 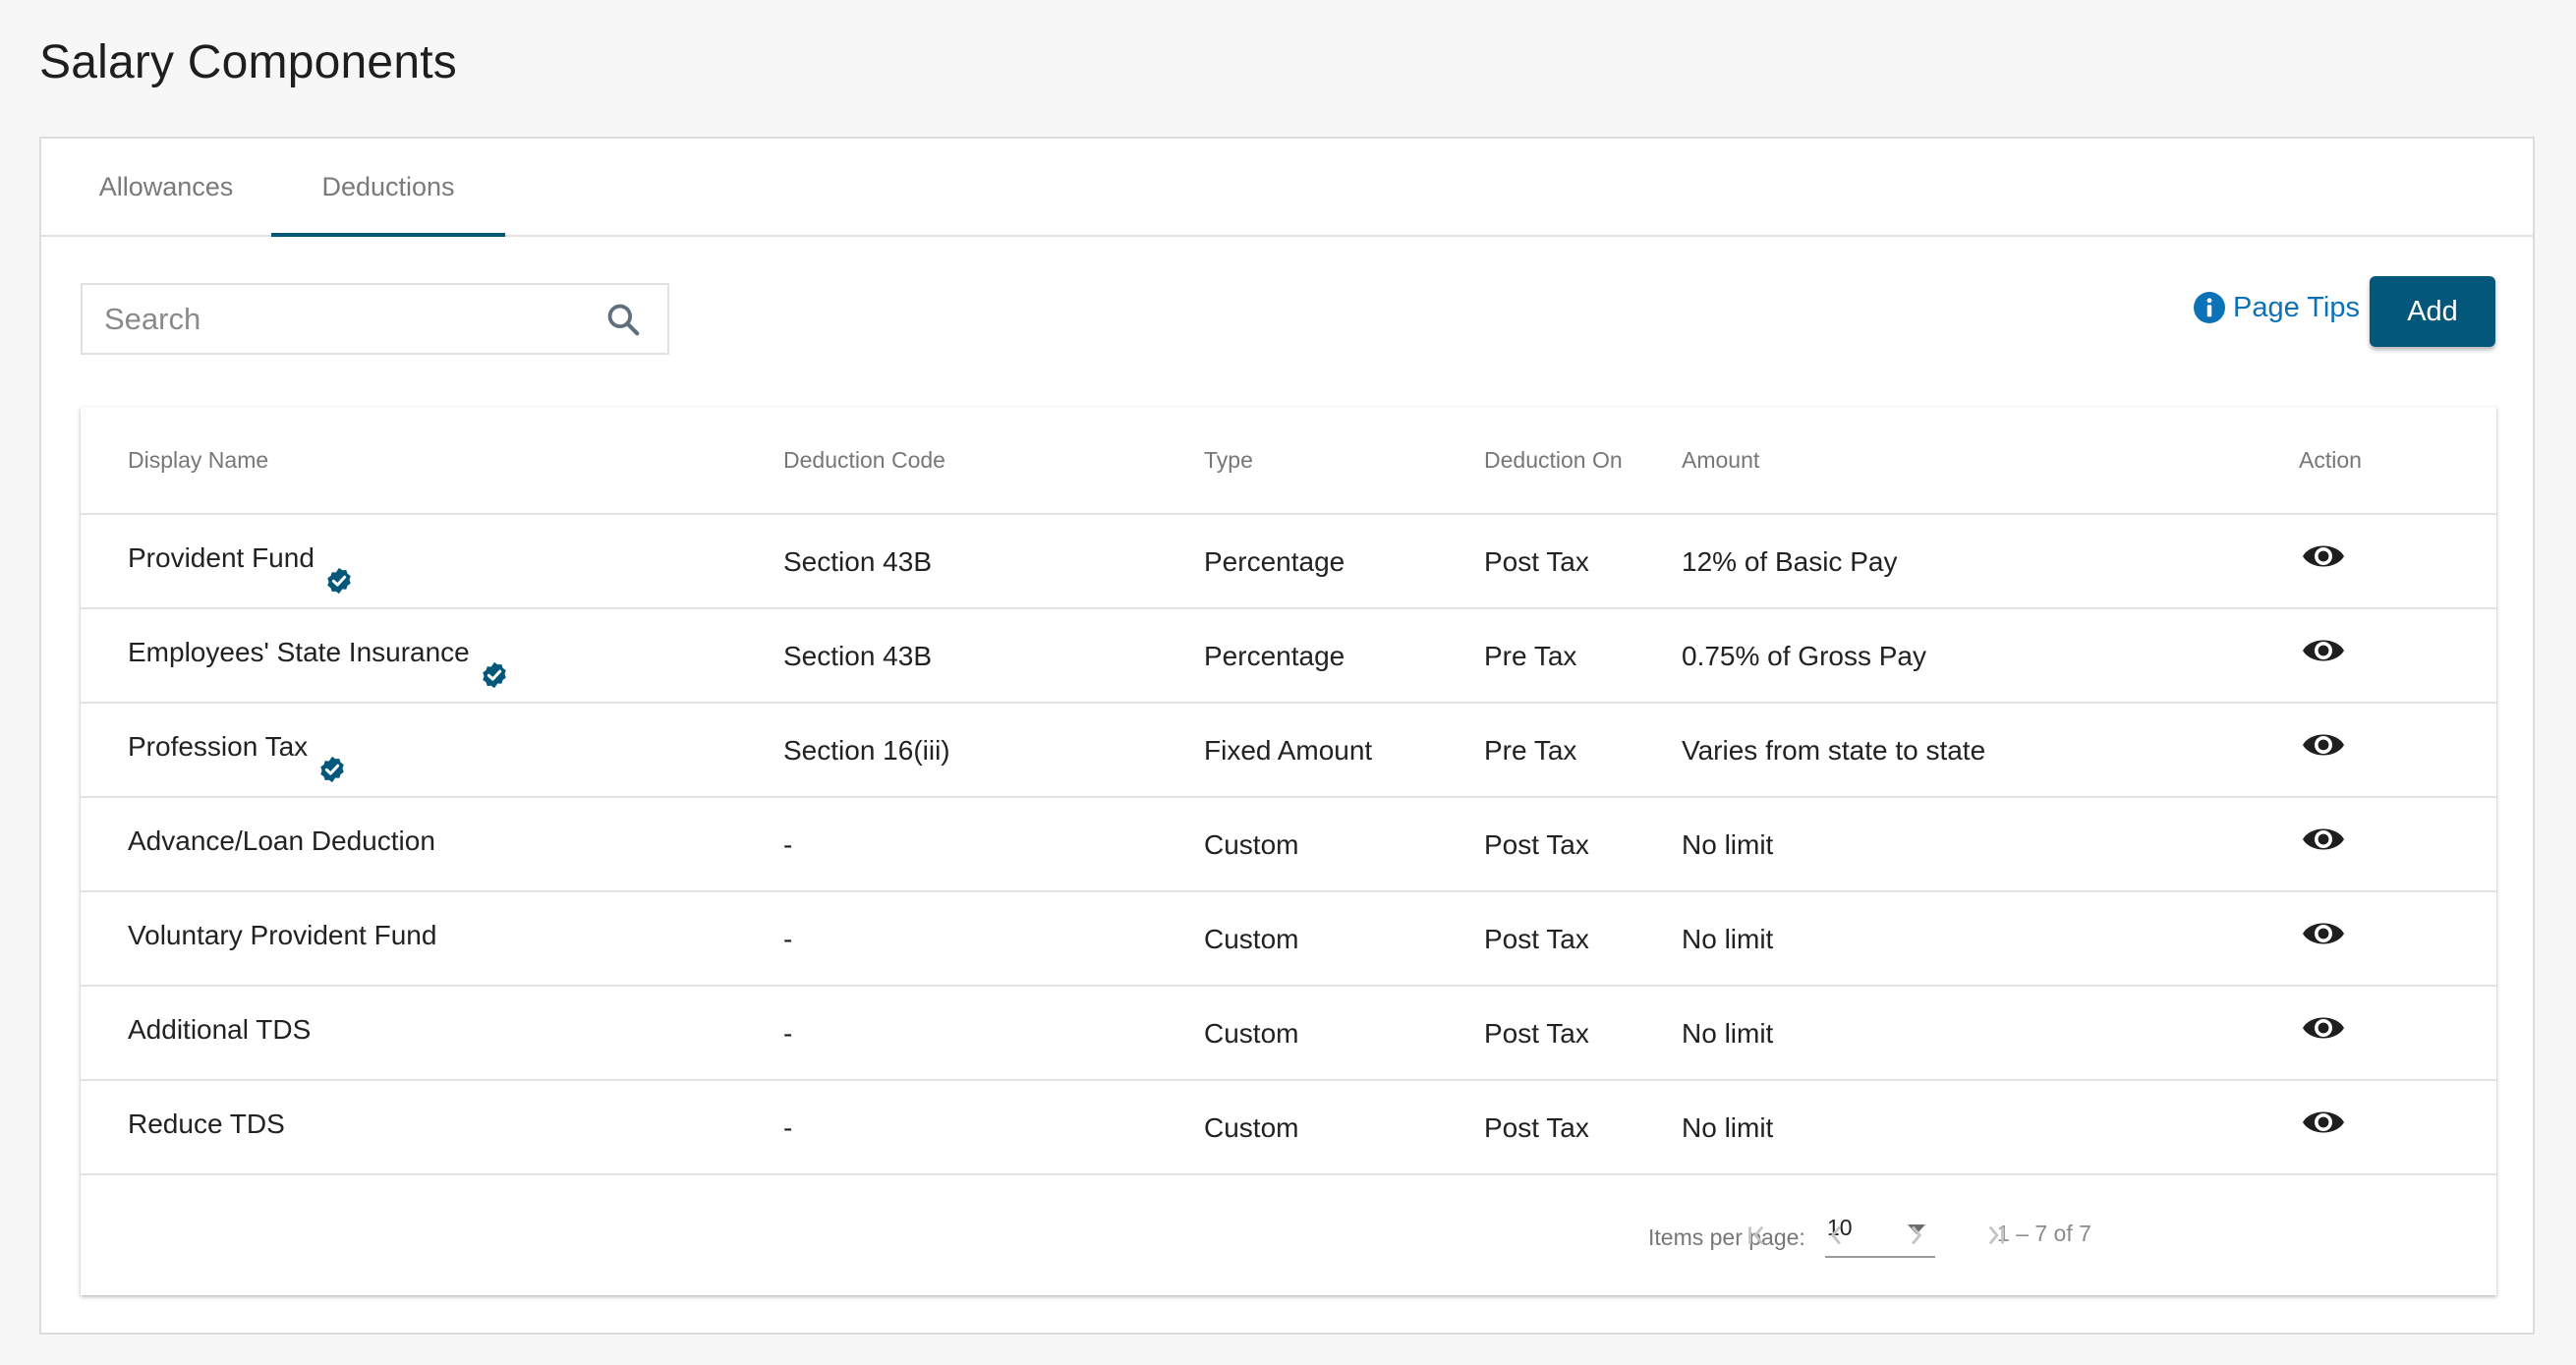 I want to click on search-icon, so click(x=623, y=319).